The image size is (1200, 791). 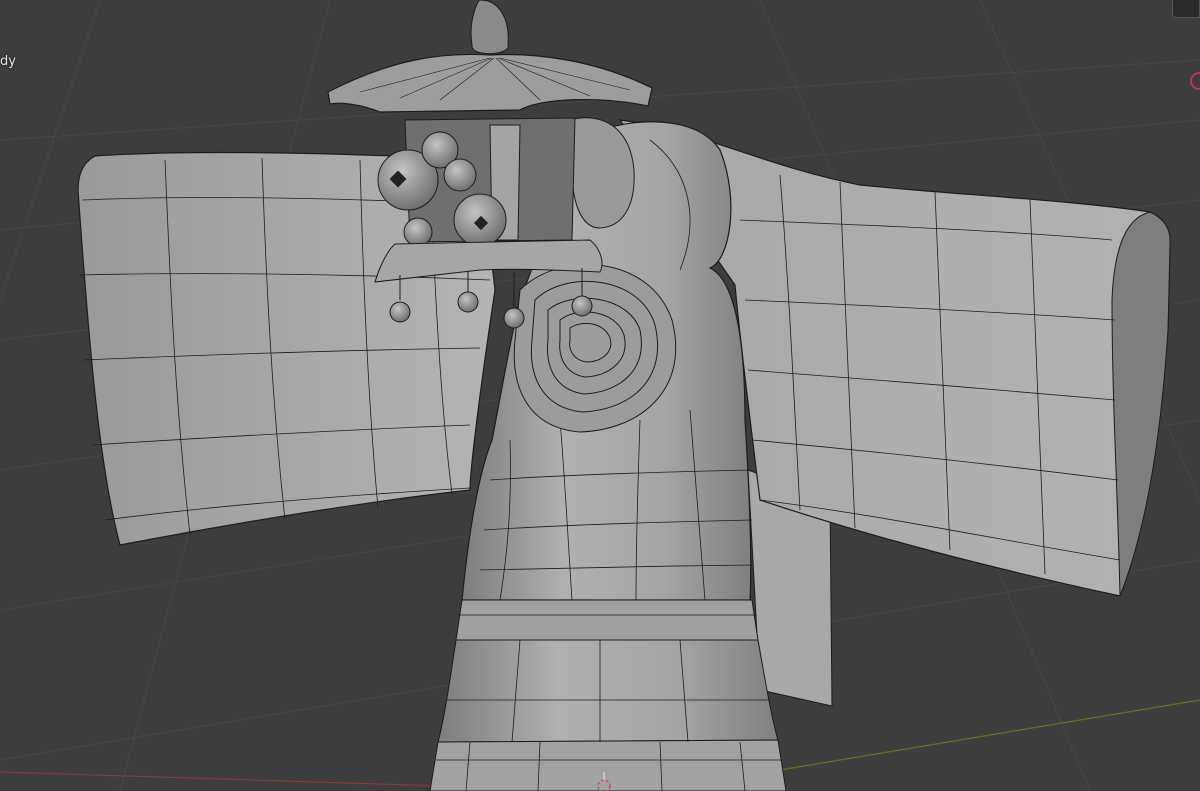 I want to click on navigation-gizmo-icon, so click(x=1186, y=9).